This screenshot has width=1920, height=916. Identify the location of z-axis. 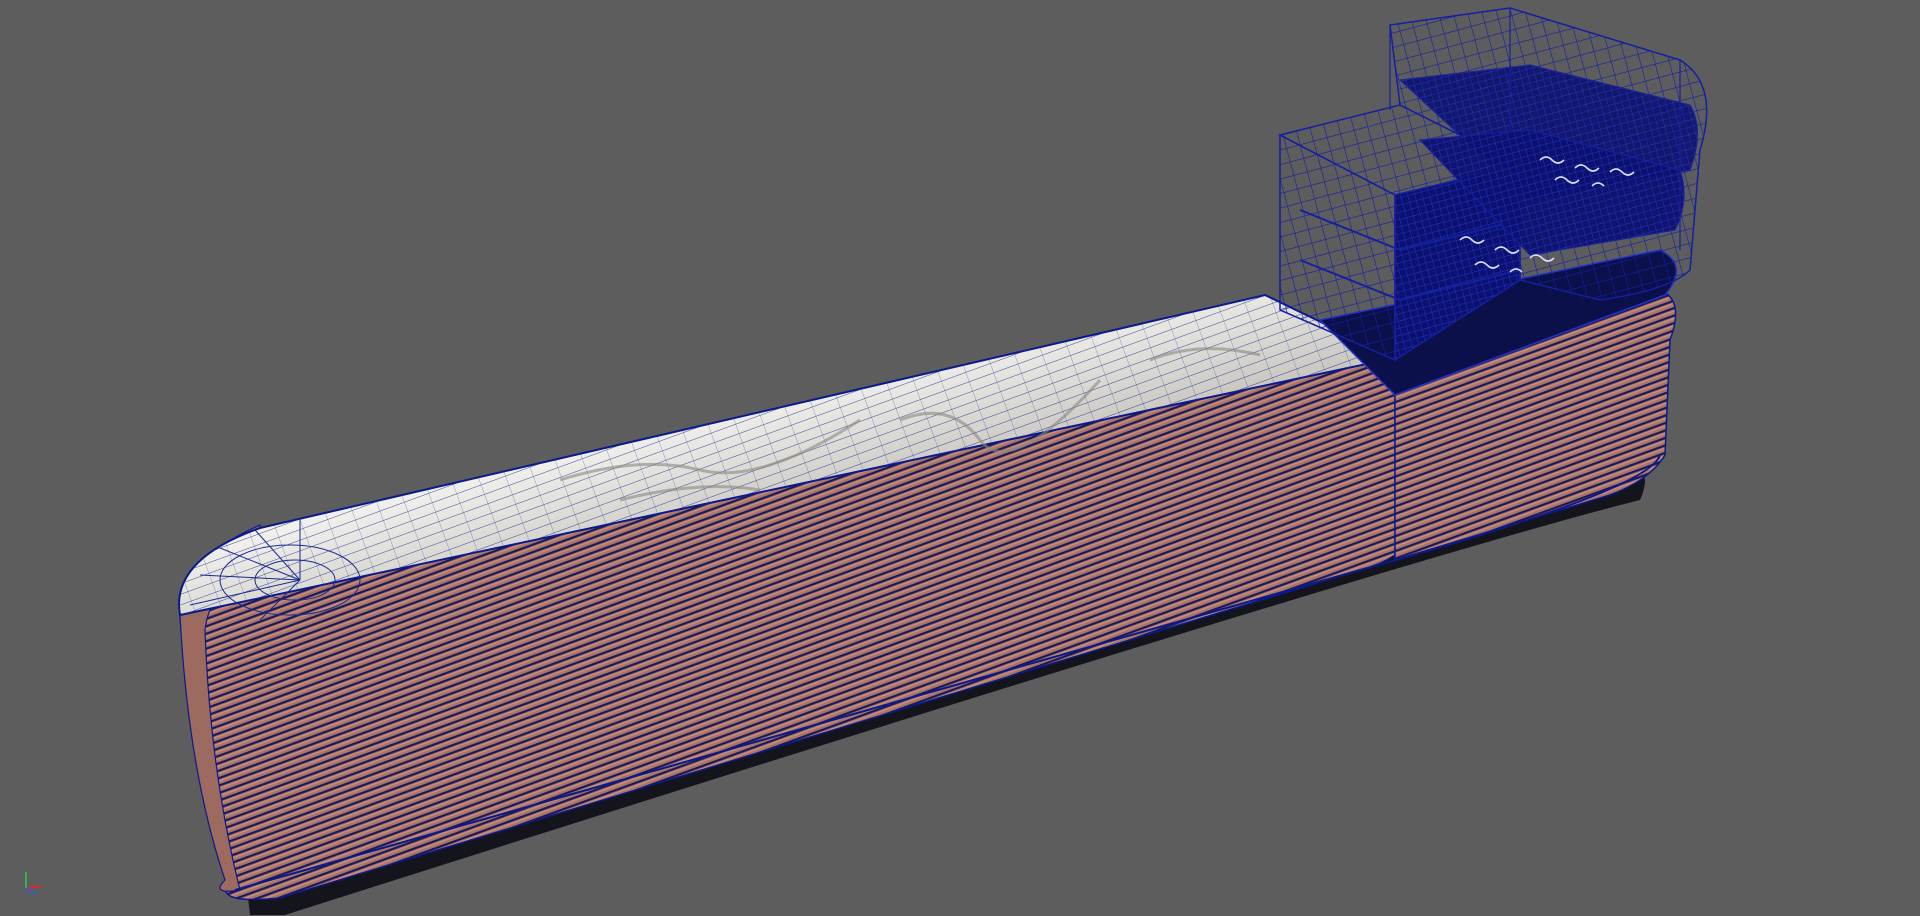
(31, 891).